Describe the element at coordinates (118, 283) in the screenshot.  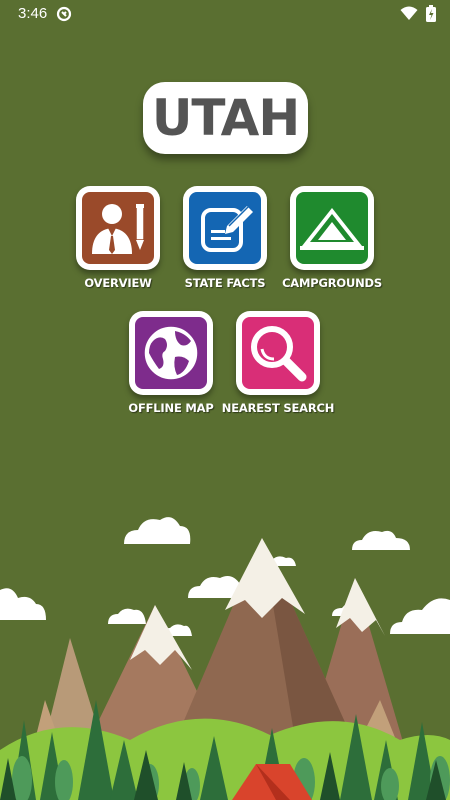
I see `overview-label: OVERVIEW` at that location.